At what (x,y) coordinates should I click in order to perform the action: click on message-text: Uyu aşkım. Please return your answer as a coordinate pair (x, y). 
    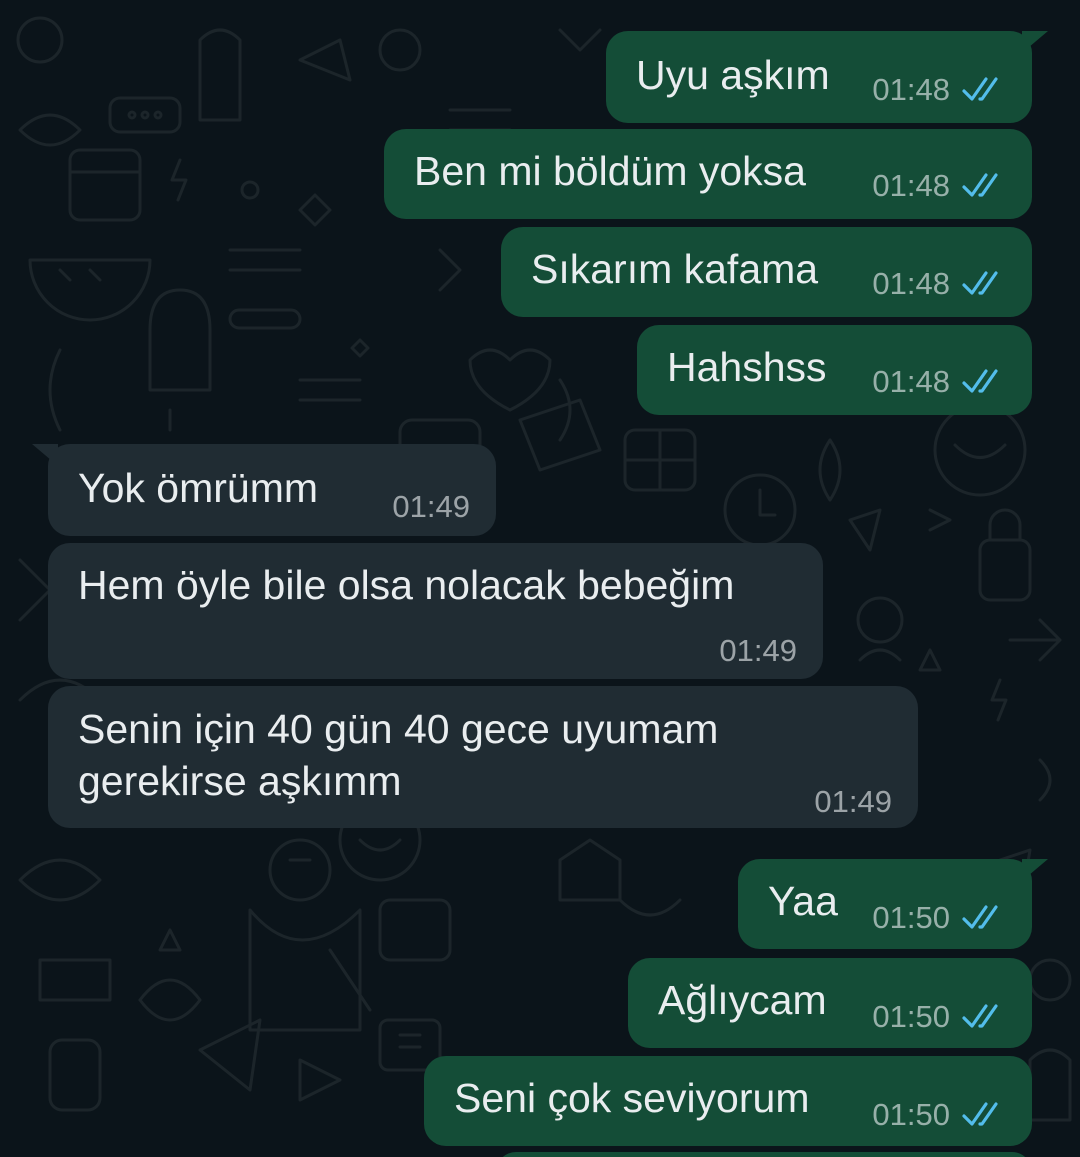
    Looking at the image, I should click on (733, 75).